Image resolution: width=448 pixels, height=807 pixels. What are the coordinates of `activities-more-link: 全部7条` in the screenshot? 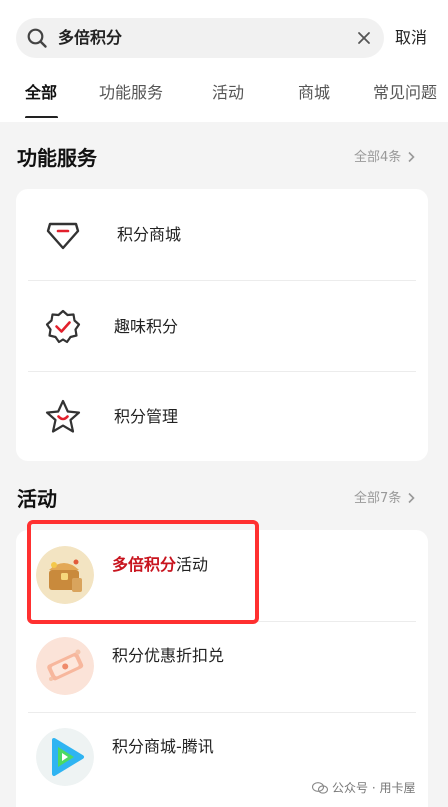 It's located at (384, 499).